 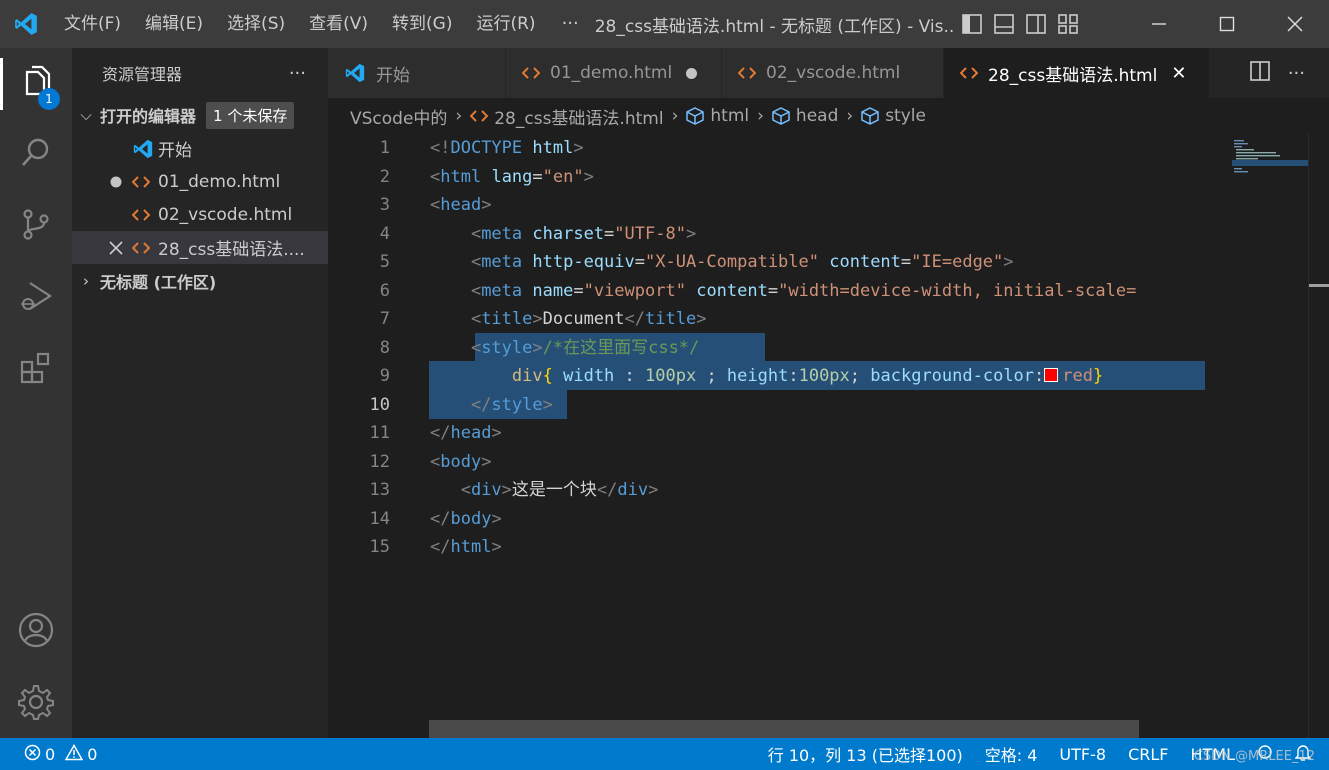 I want to click on encoding: UTF-8, so click(x=1082, y=754).